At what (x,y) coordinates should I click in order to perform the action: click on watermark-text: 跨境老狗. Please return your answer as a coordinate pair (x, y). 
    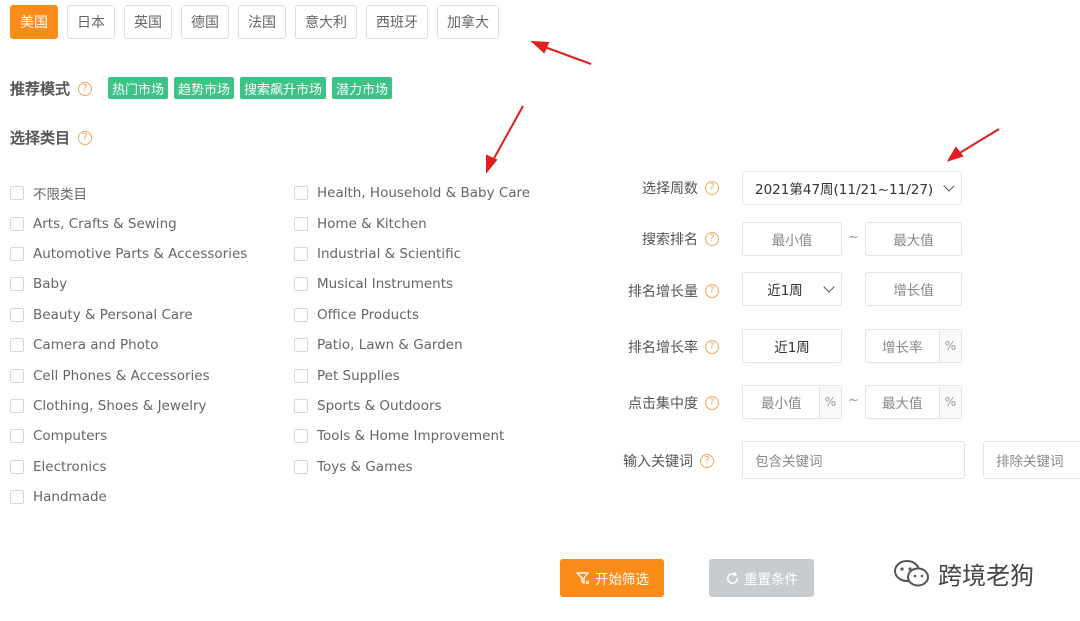
    Looking at the image, I should click on (986, 576).